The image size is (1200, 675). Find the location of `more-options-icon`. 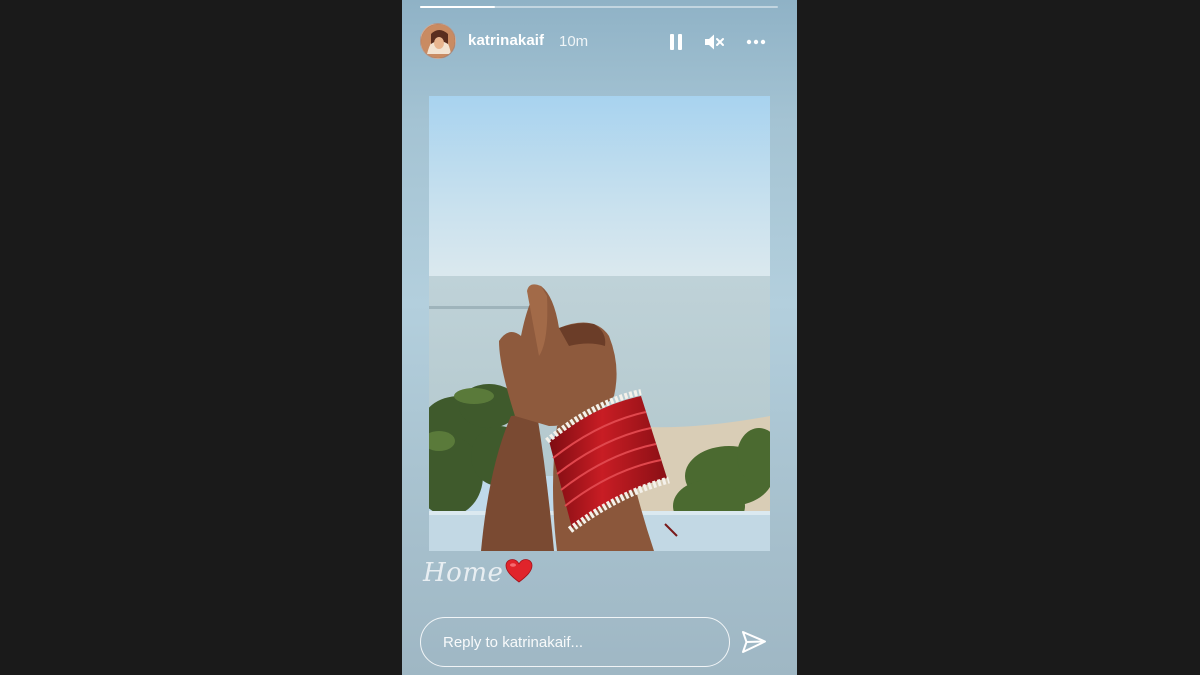

more-options-icon is located at coordinates (756, 42).